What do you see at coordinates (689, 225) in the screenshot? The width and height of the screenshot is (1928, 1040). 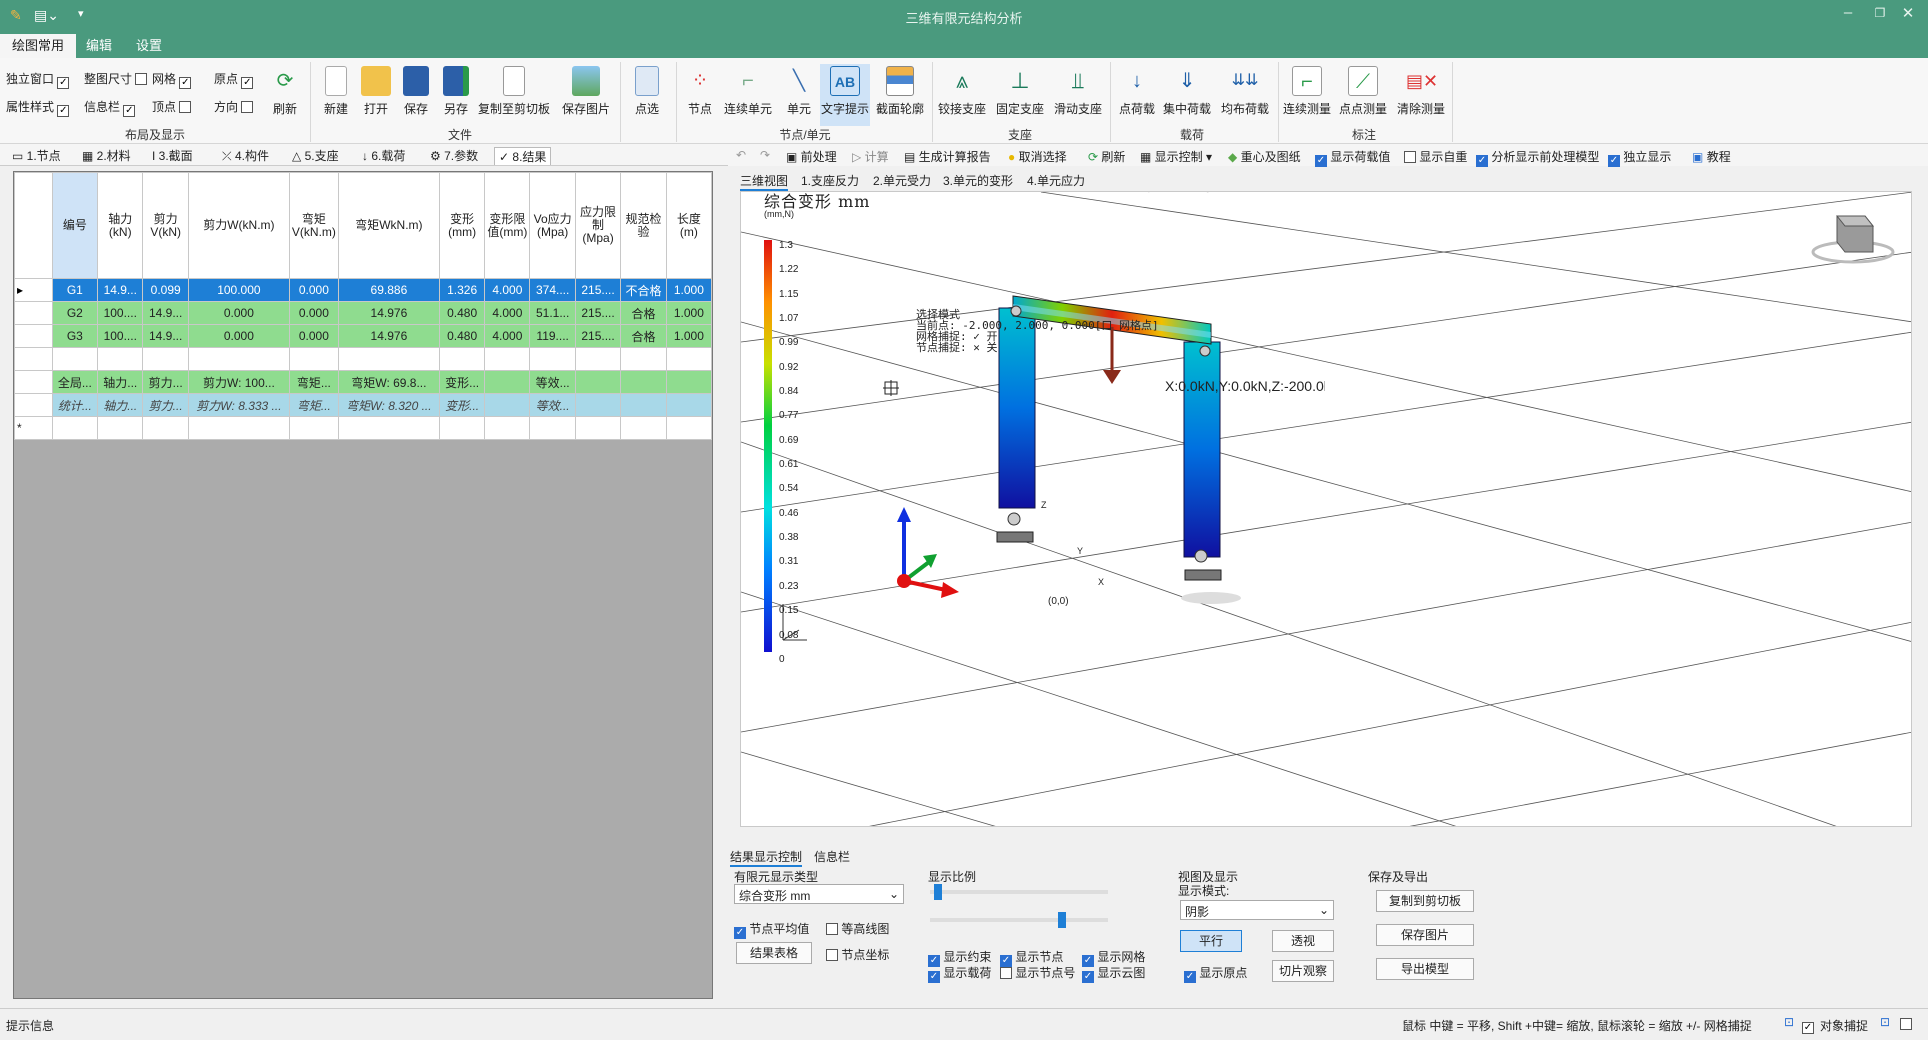 I see `column-header: 长度(m)` at bounding box center [689, 225].